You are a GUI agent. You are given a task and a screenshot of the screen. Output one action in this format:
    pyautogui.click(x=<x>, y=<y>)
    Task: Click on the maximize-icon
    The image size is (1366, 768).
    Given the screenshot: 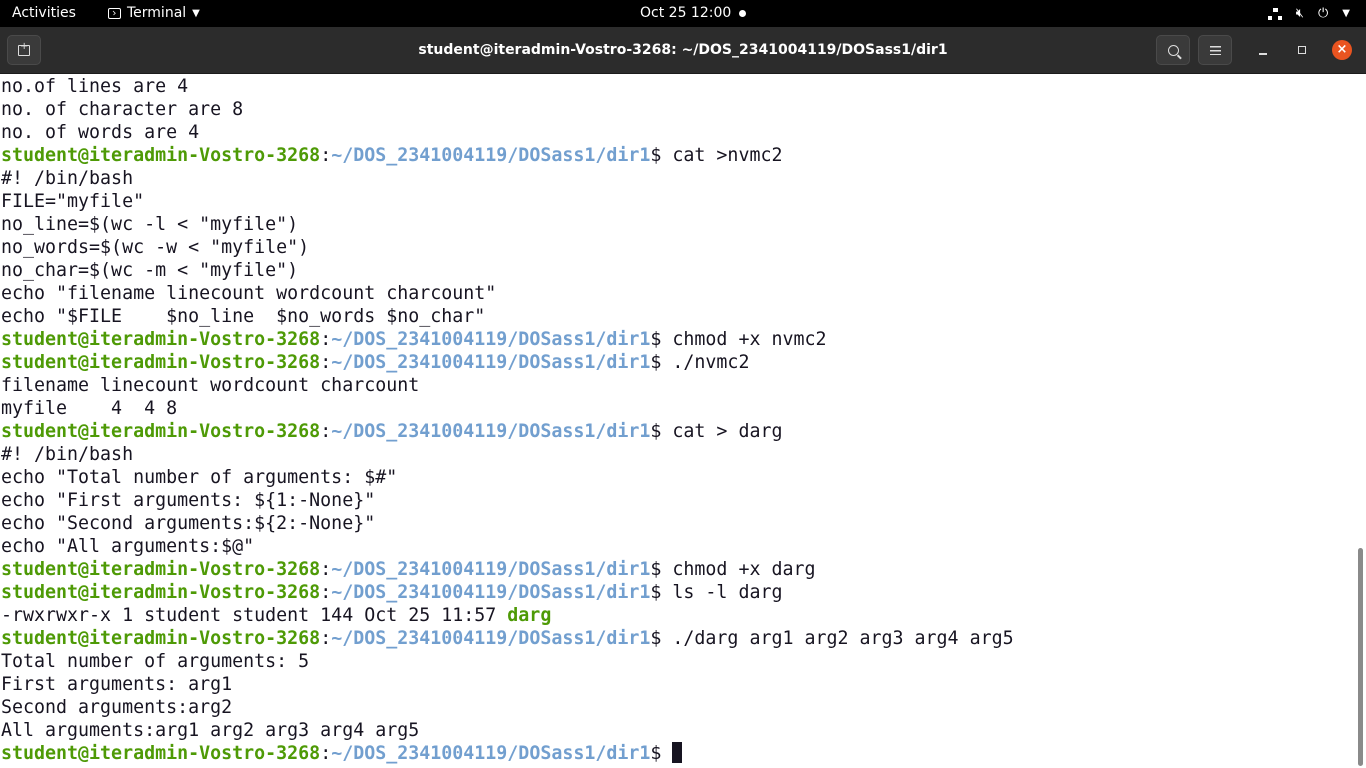 What is the action you would take?
    pyautogui.click(x=1302, y=50)
    